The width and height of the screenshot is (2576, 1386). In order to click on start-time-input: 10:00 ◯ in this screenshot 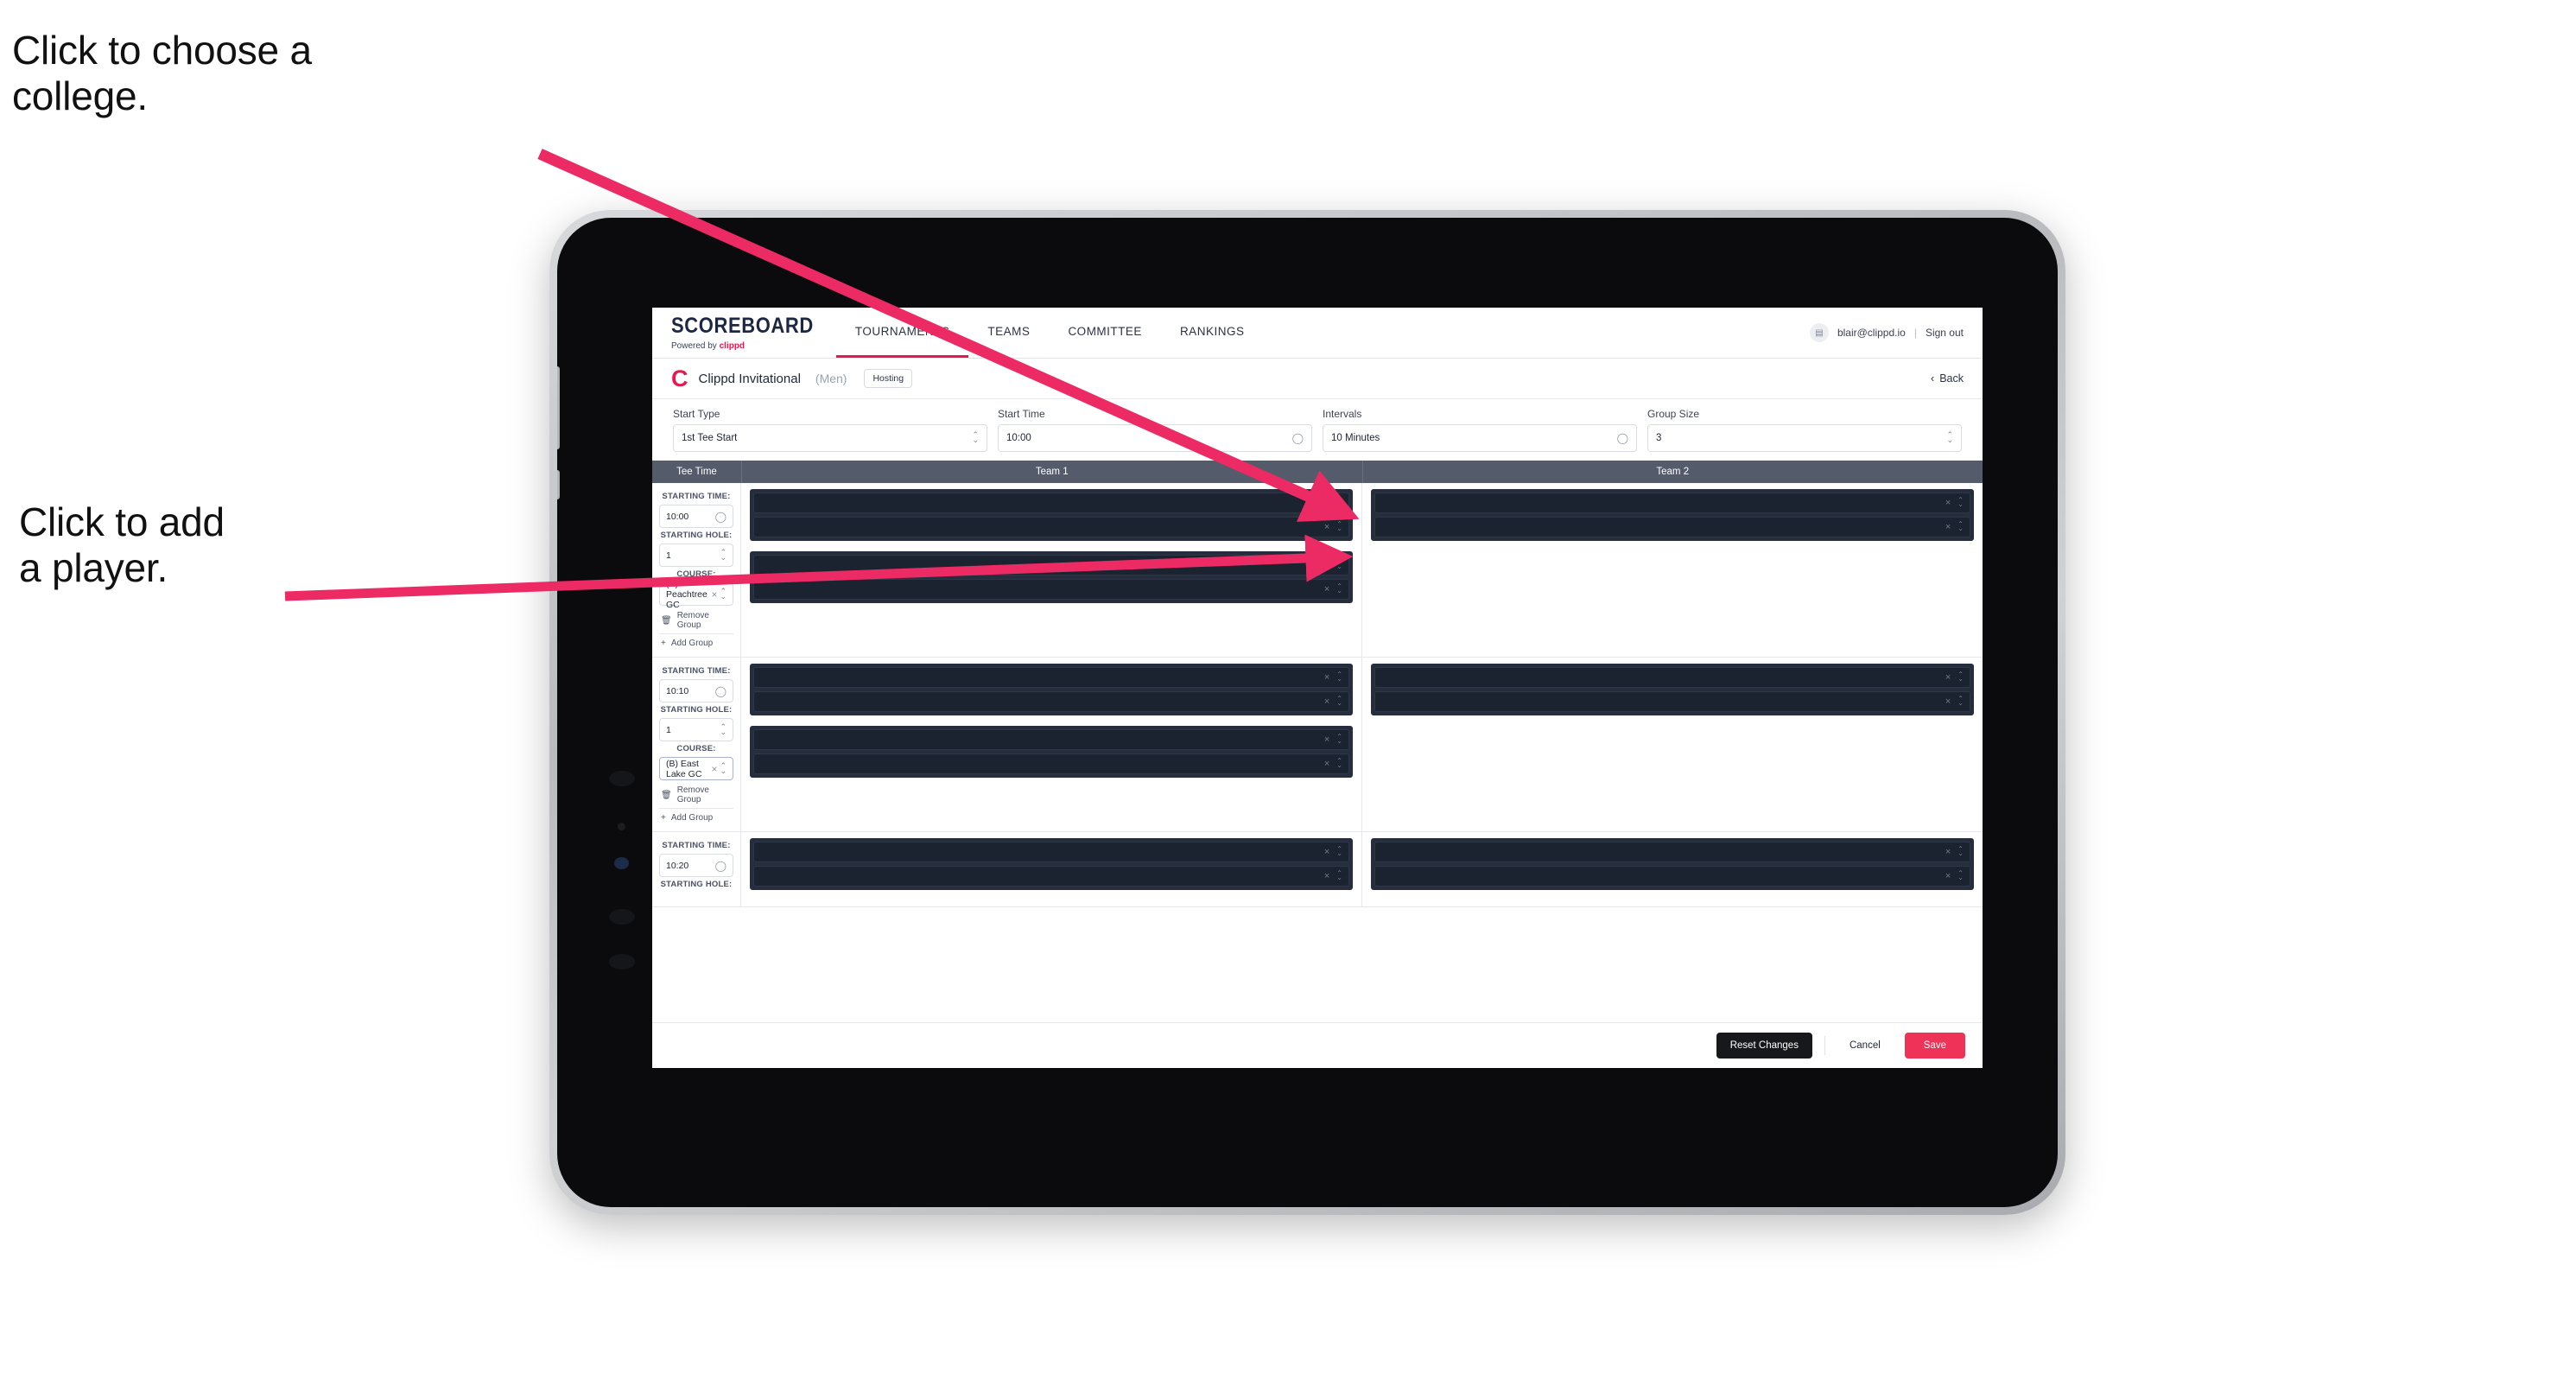, I will do `click(1155, 438)`.